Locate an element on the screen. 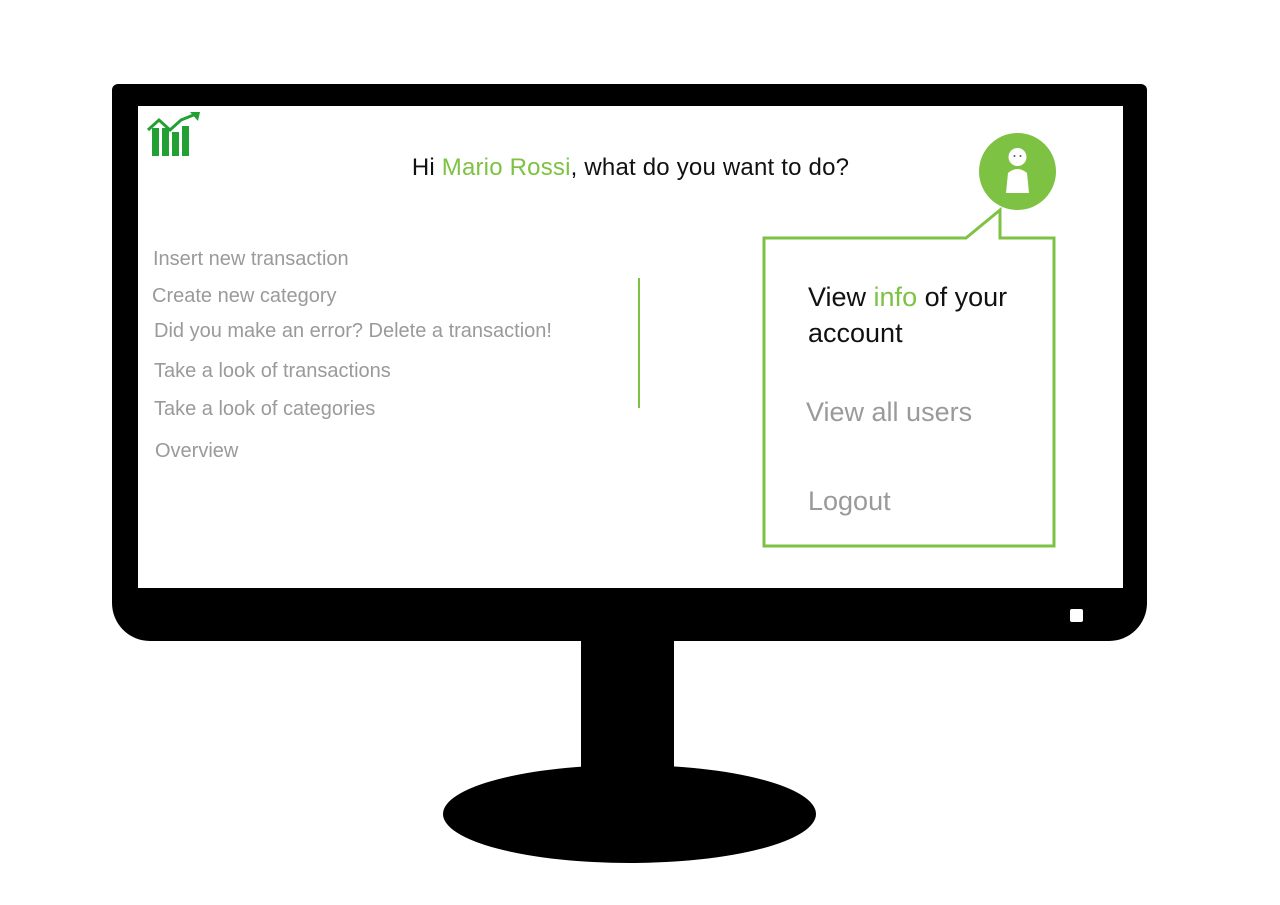 Image resolution: width=1280 pixels, height=905 pixels. monitor-power-button is located at coordinates (1076, 615).